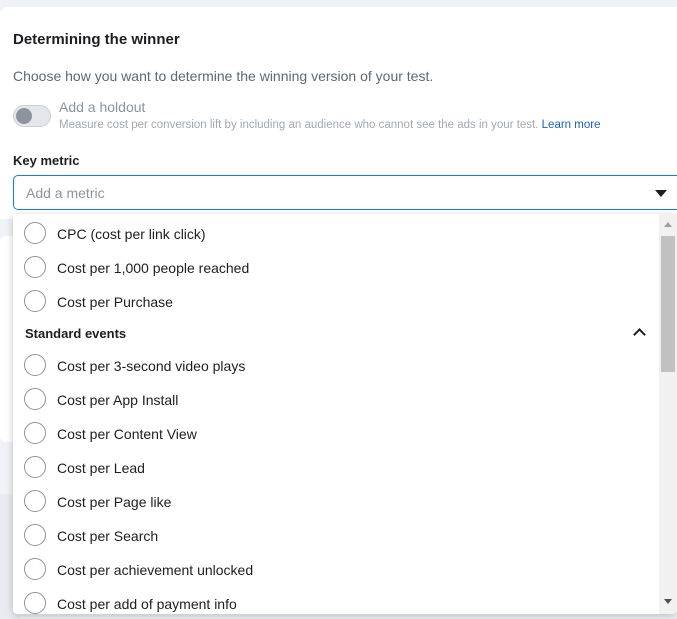  Describe the element at coordinates (668, 224) in the screenshot. I see `scroll-up-arrow-icon` at that location.